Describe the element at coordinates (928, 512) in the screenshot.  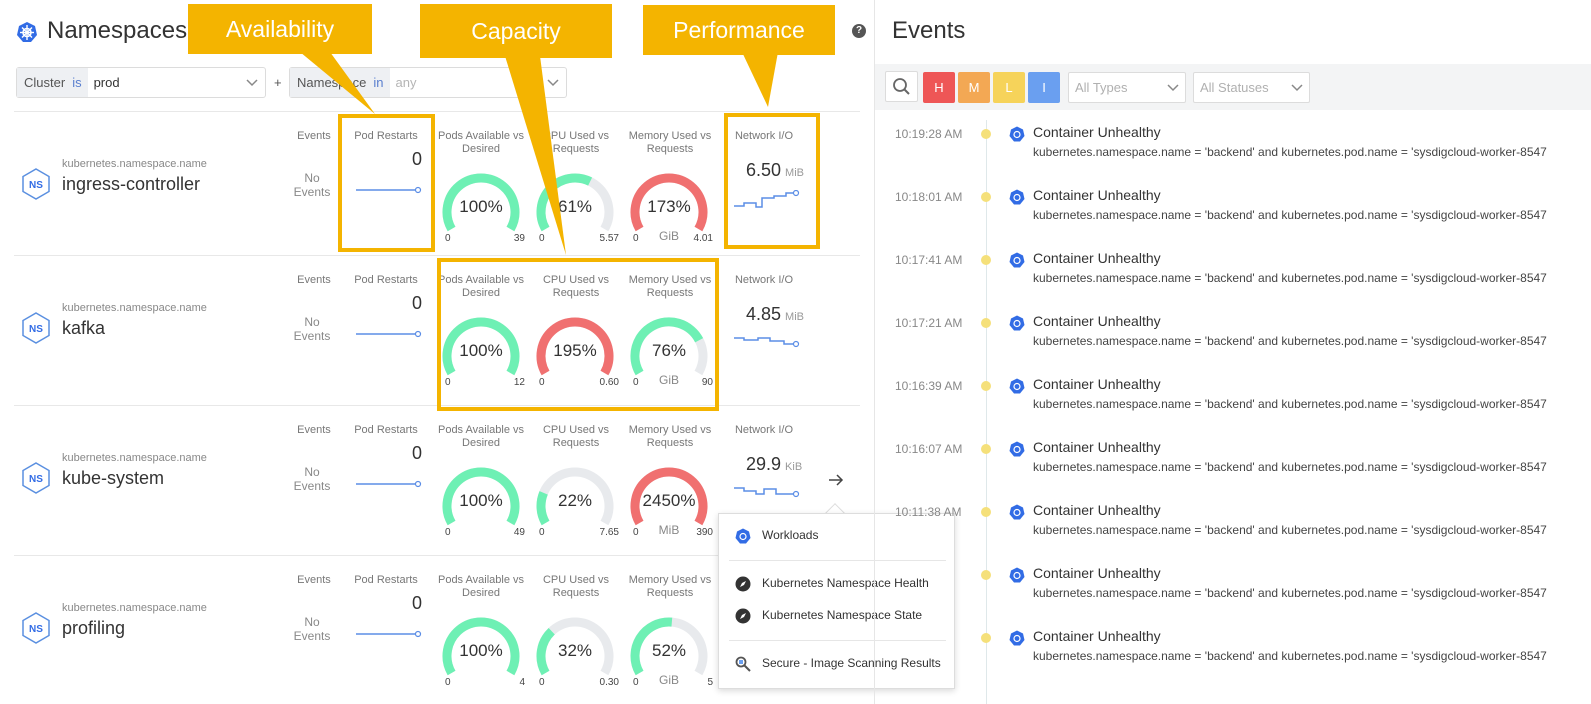
I see `event-time: 10:11:38 AM` at that location.